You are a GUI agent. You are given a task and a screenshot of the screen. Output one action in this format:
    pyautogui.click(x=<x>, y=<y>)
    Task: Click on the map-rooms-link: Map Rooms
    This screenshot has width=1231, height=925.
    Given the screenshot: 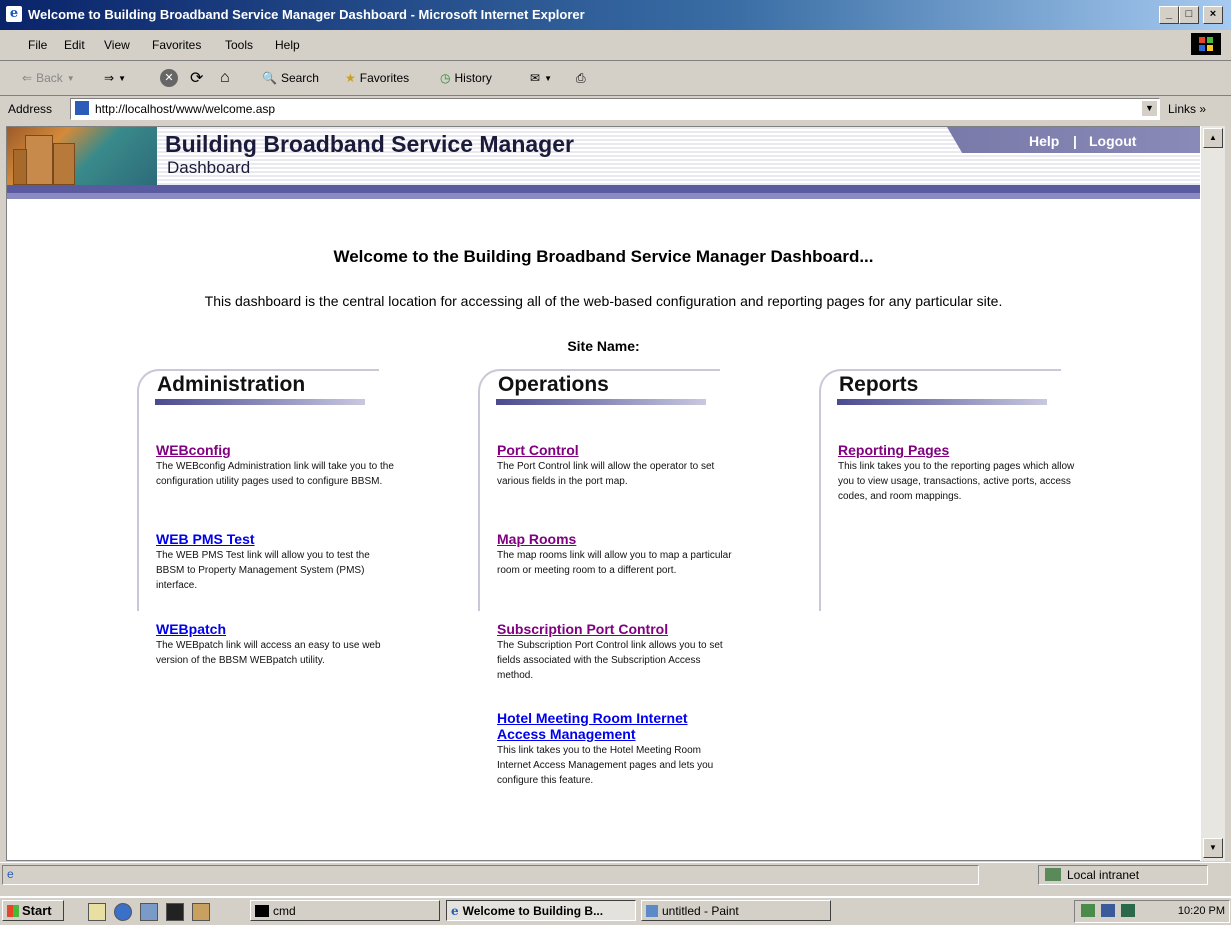 What is the action you would take?
    pyautogui.click(x=617, y=539)
    